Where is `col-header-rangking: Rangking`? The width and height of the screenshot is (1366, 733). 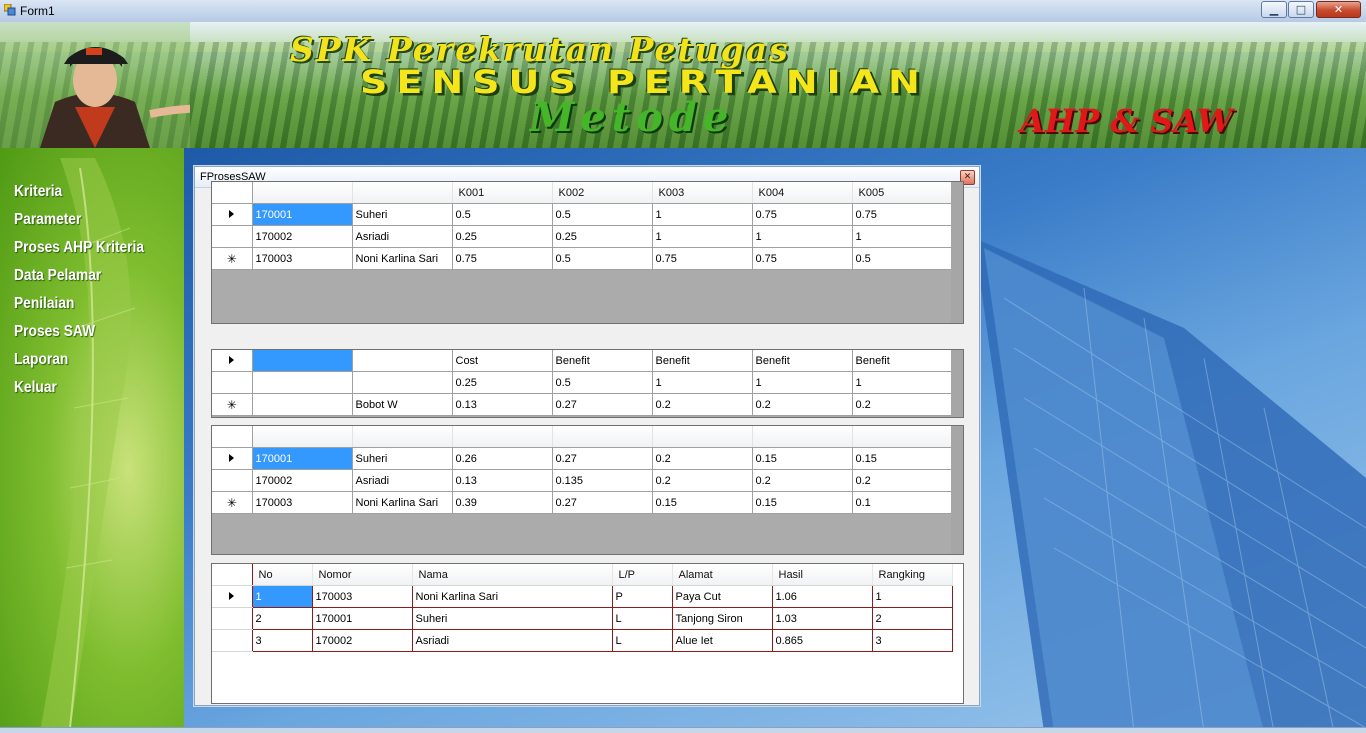 col-header-rangking: Rangking is located at coordinates (912, 575).